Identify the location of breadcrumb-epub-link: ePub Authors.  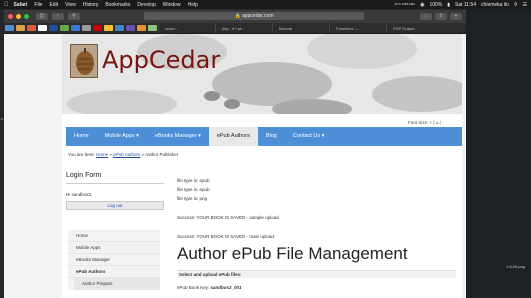
(126, 154).